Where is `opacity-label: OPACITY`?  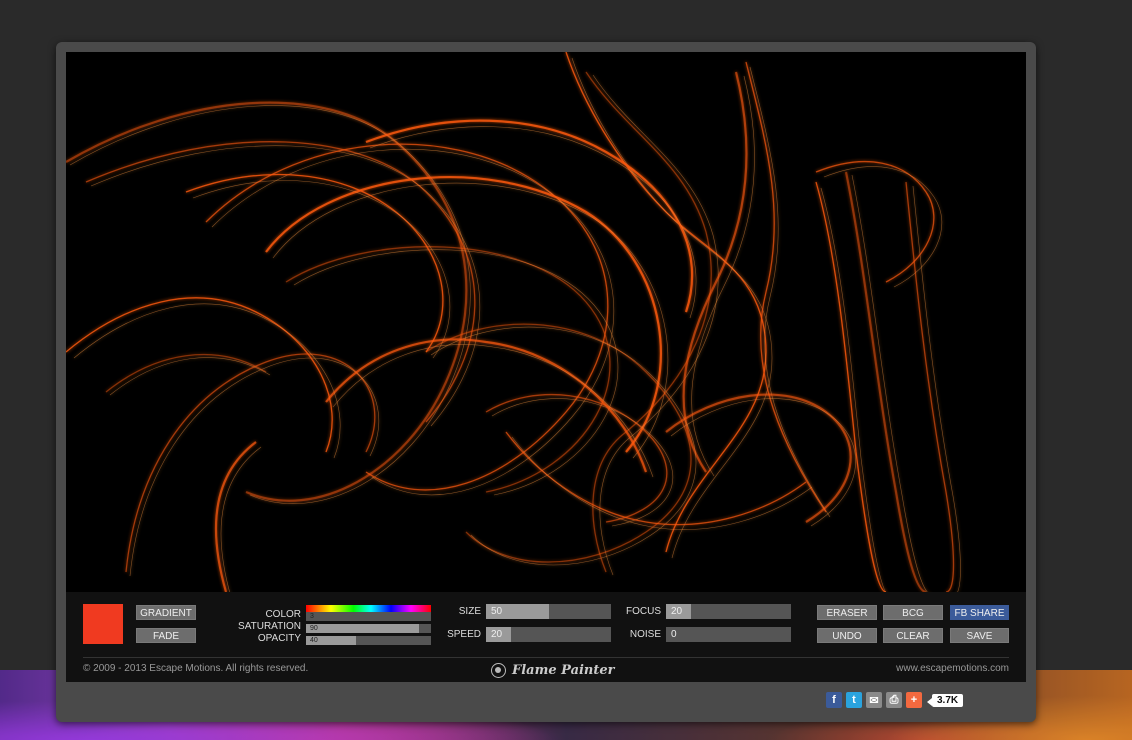
opacity-label: OPACITY is located at coordinates (279, 638).